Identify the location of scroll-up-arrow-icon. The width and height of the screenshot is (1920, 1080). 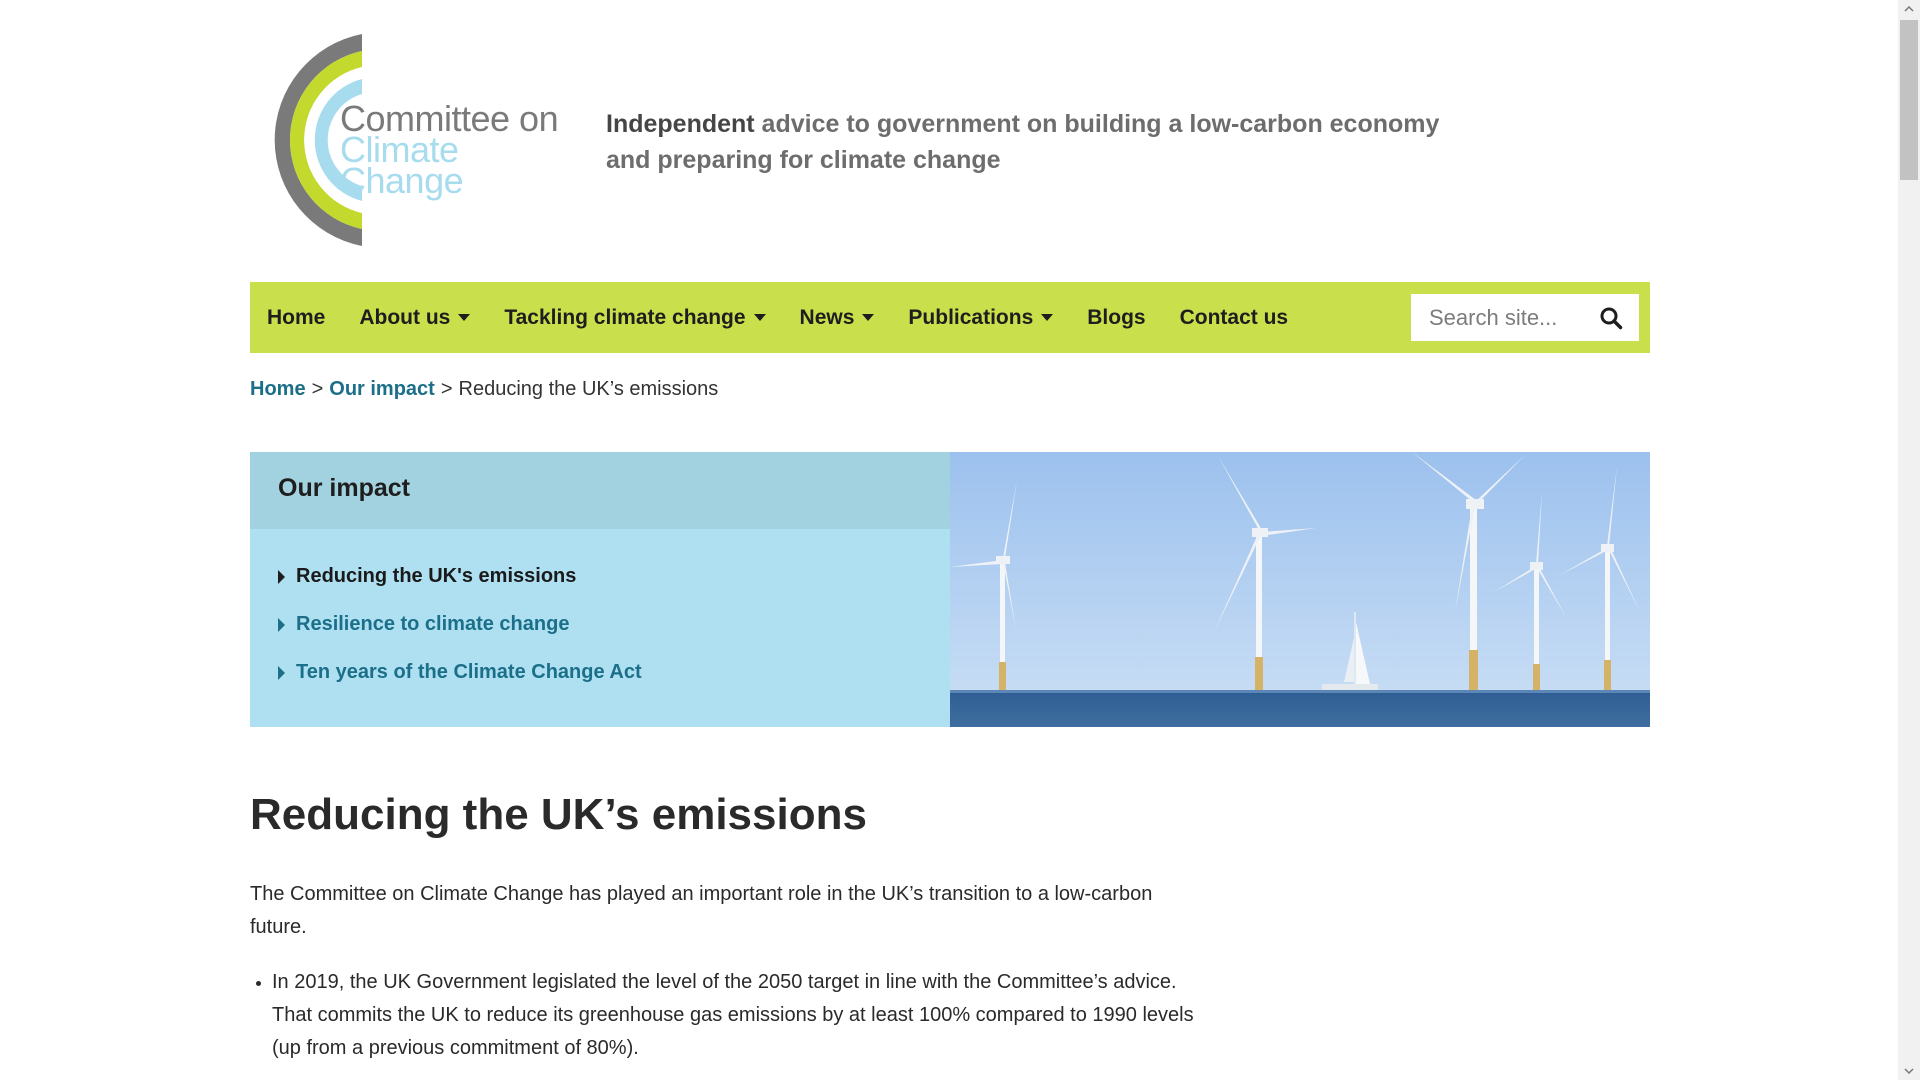
(1909, 9).